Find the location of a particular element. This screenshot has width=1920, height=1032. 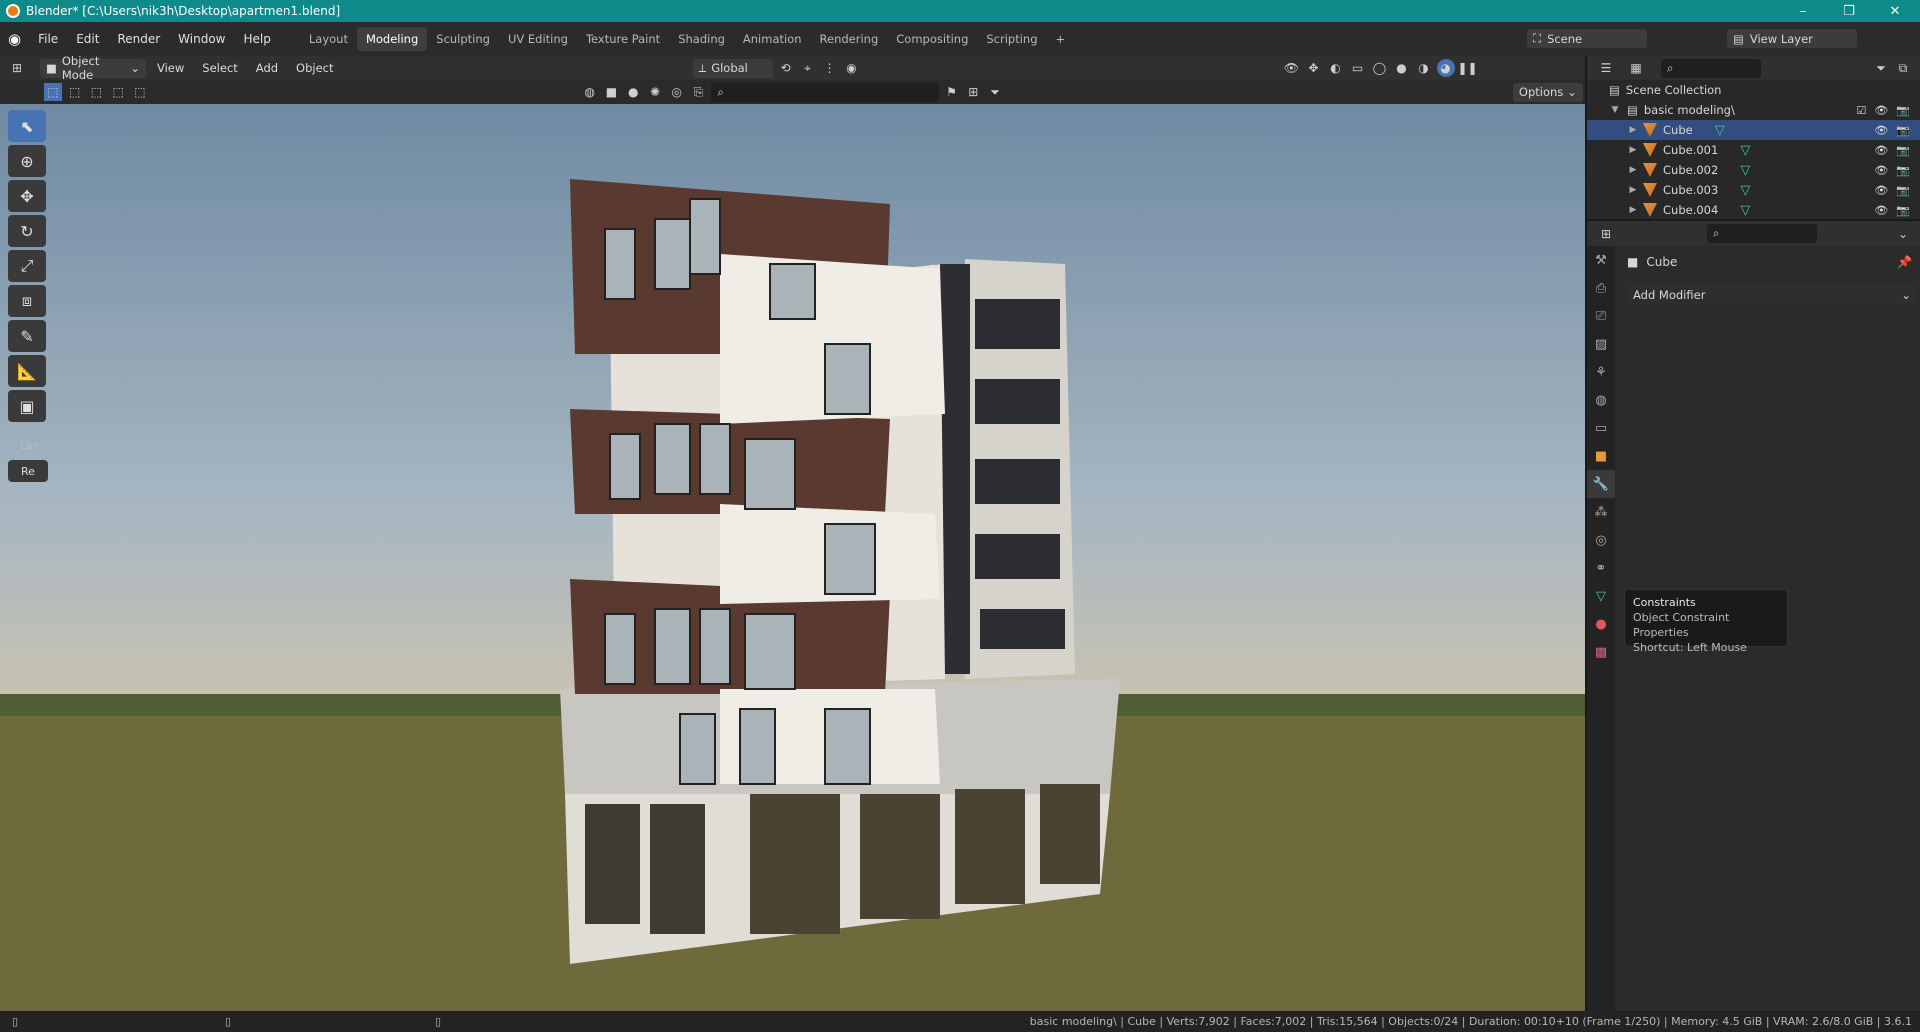

tab-texture-paint: Texture Paint is located at coordinates (623, 39).